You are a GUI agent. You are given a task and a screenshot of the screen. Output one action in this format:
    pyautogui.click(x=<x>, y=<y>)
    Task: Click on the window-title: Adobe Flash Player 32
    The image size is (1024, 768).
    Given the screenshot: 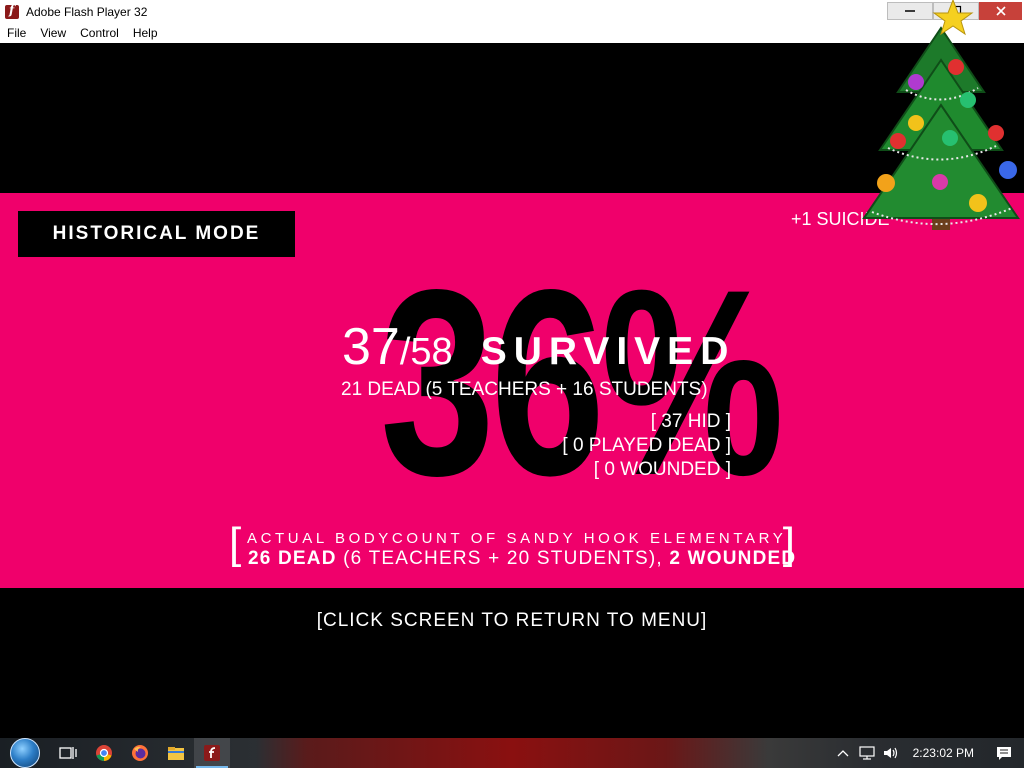 What is the action you would take?
    pyautogui.click(x=87, y=11)
    